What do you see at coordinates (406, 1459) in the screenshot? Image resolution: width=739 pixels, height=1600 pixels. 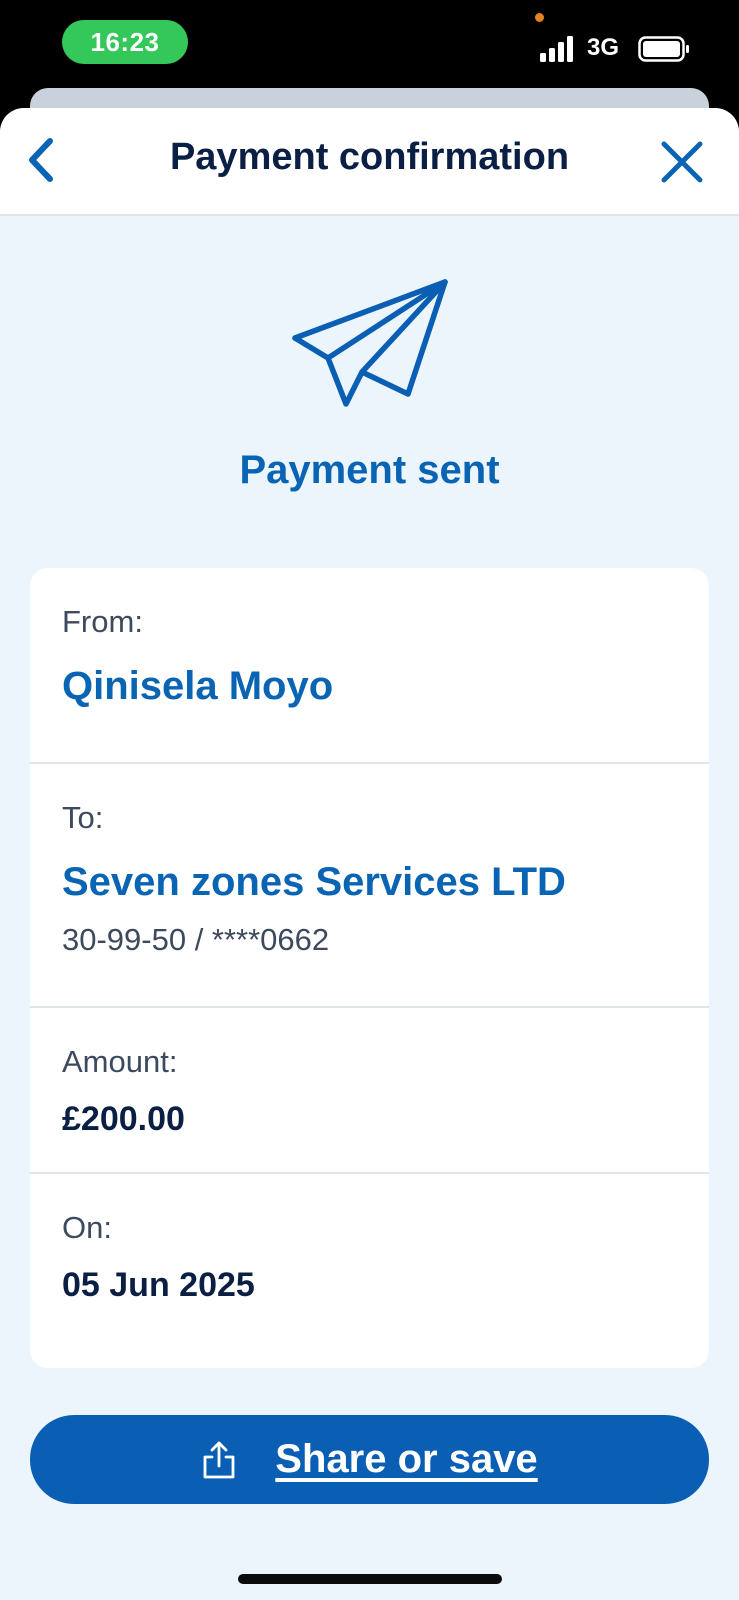 I see `share-or-save-label: Share or save` at bounding box center [406, 1459].